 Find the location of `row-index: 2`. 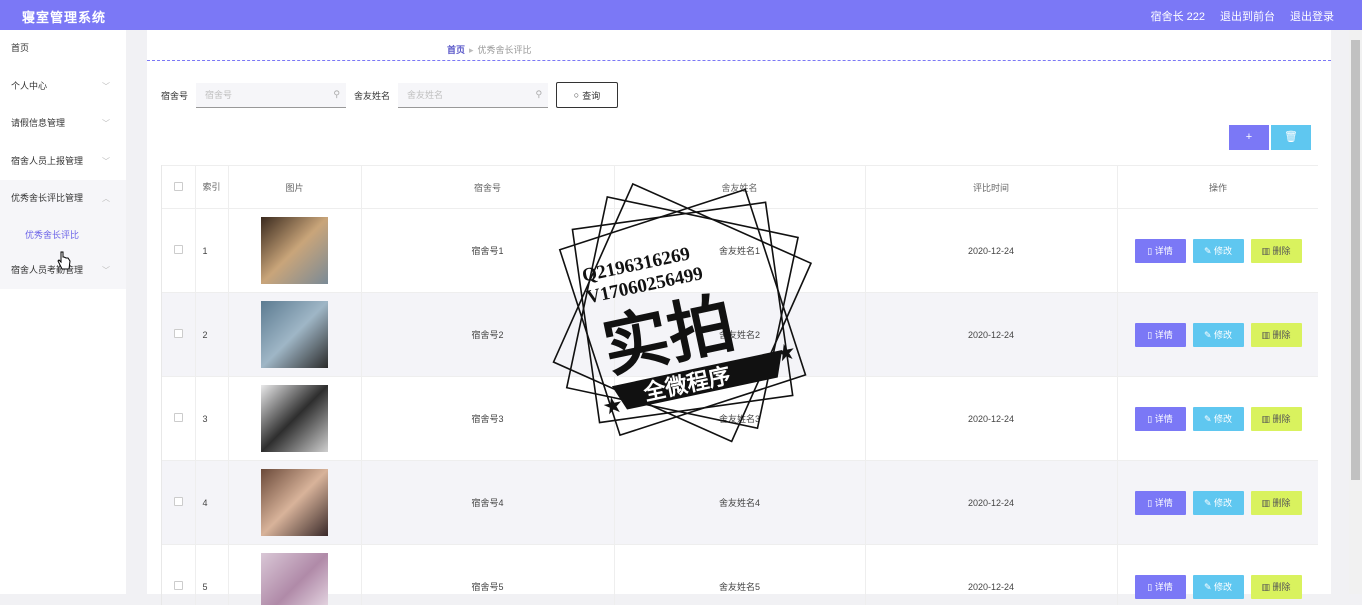

row-index: 2 is located at coordinates (211, 335).